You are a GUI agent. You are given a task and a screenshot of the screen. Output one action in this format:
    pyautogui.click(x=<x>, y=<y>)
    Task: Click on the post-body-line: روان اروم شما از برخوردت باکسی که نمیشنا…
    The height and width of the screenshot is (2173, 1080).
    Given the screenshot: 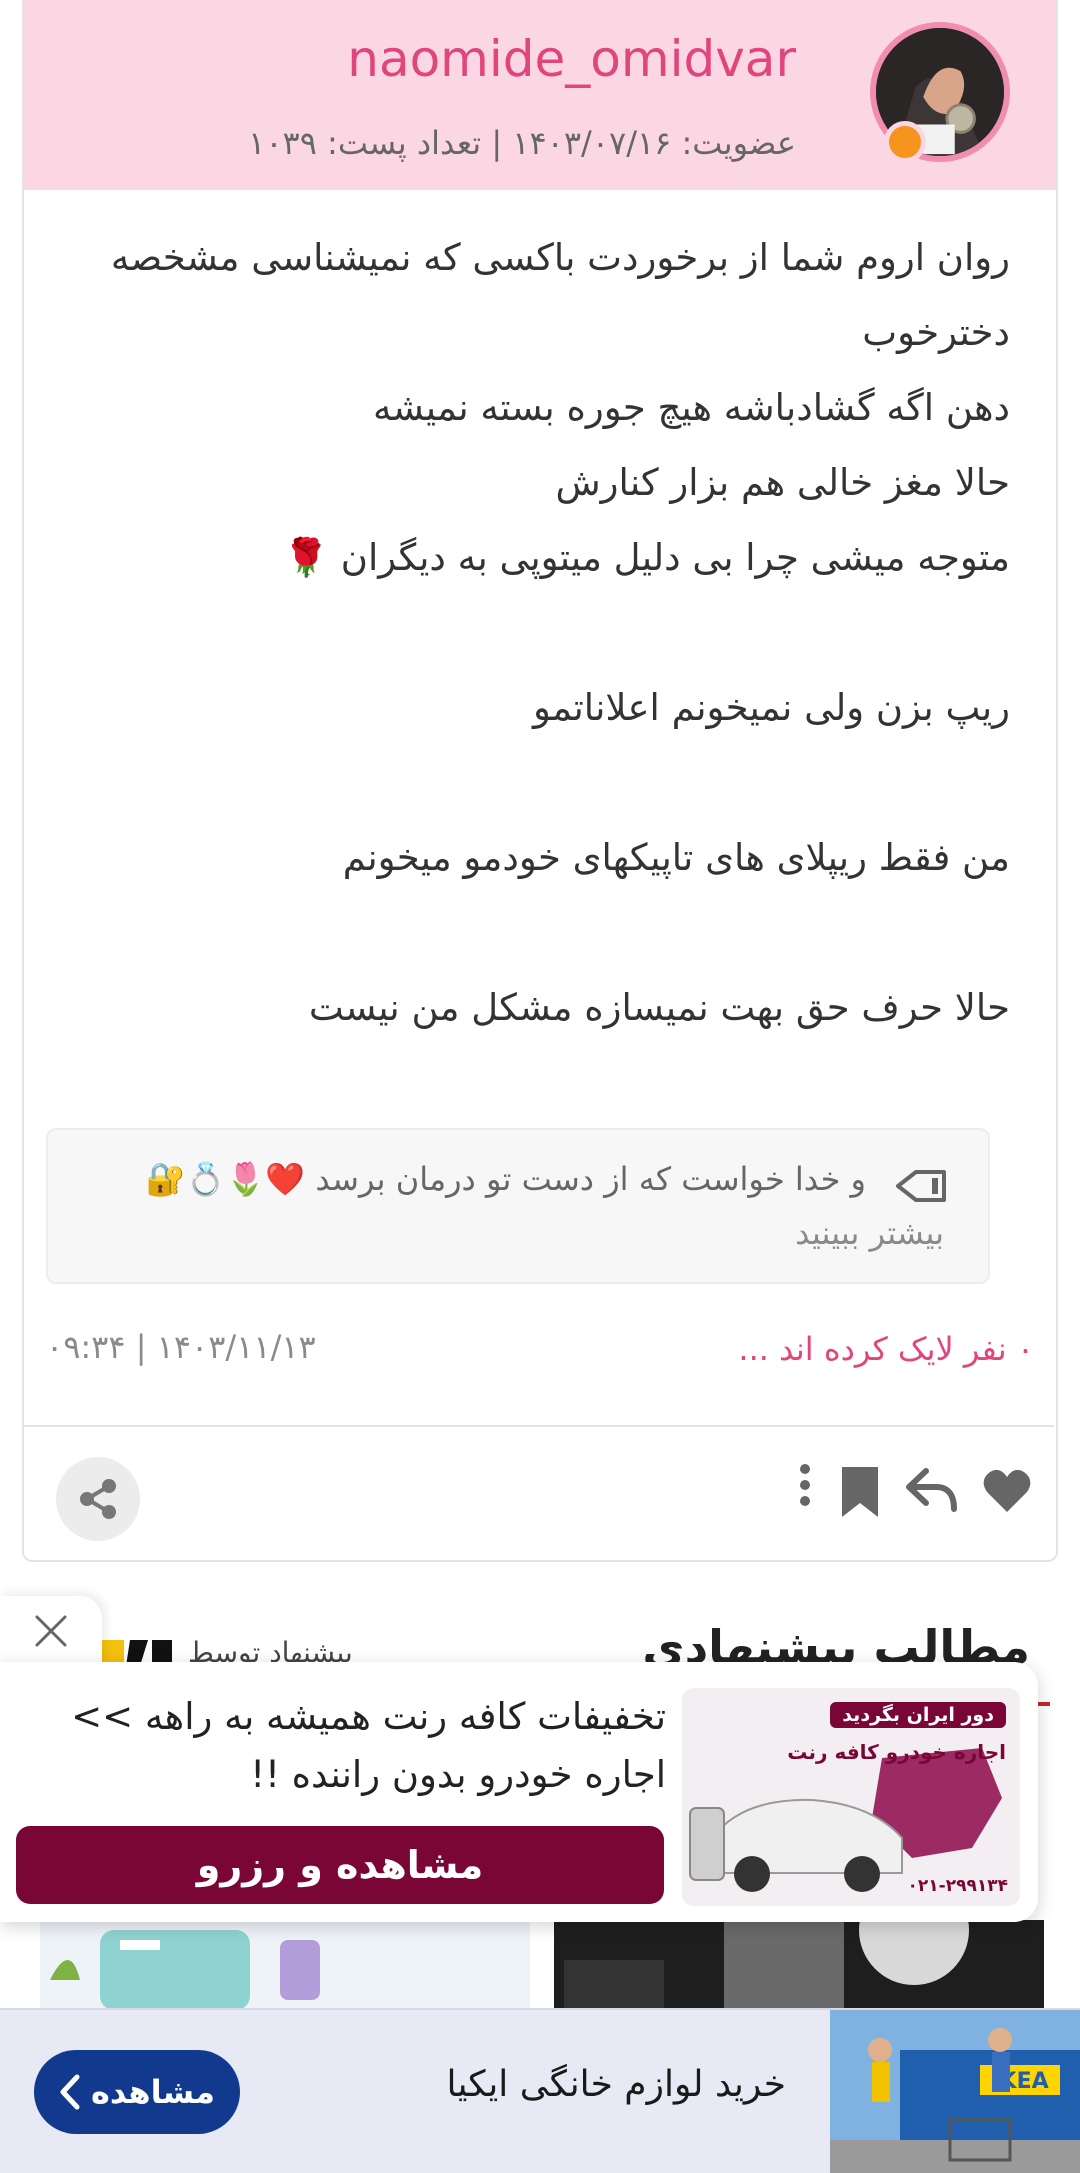 What is the action you would take?
    pyautogui.click(x=560, y=257)
    